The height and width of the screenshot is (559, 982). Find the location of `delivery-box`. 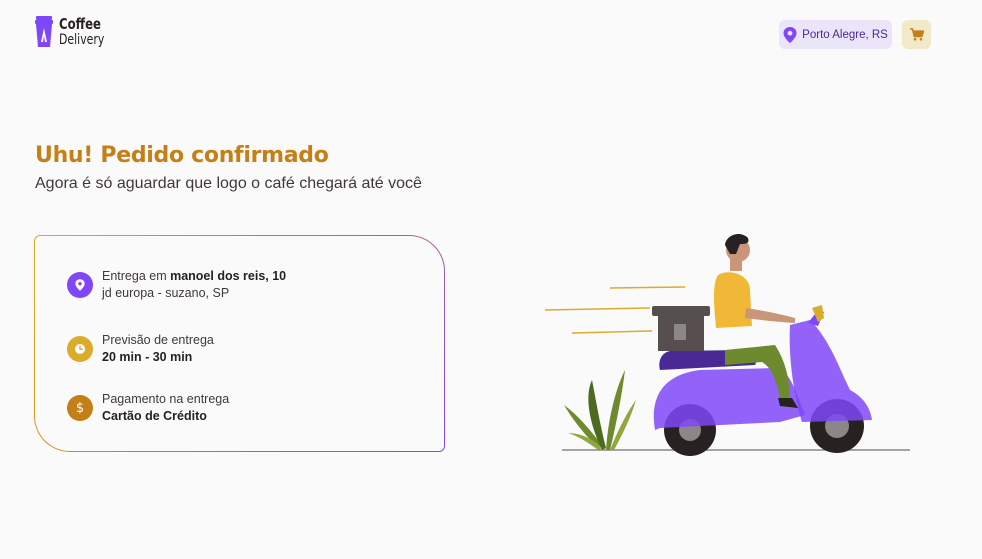

delivery-box is located at coordinates (681, 328).